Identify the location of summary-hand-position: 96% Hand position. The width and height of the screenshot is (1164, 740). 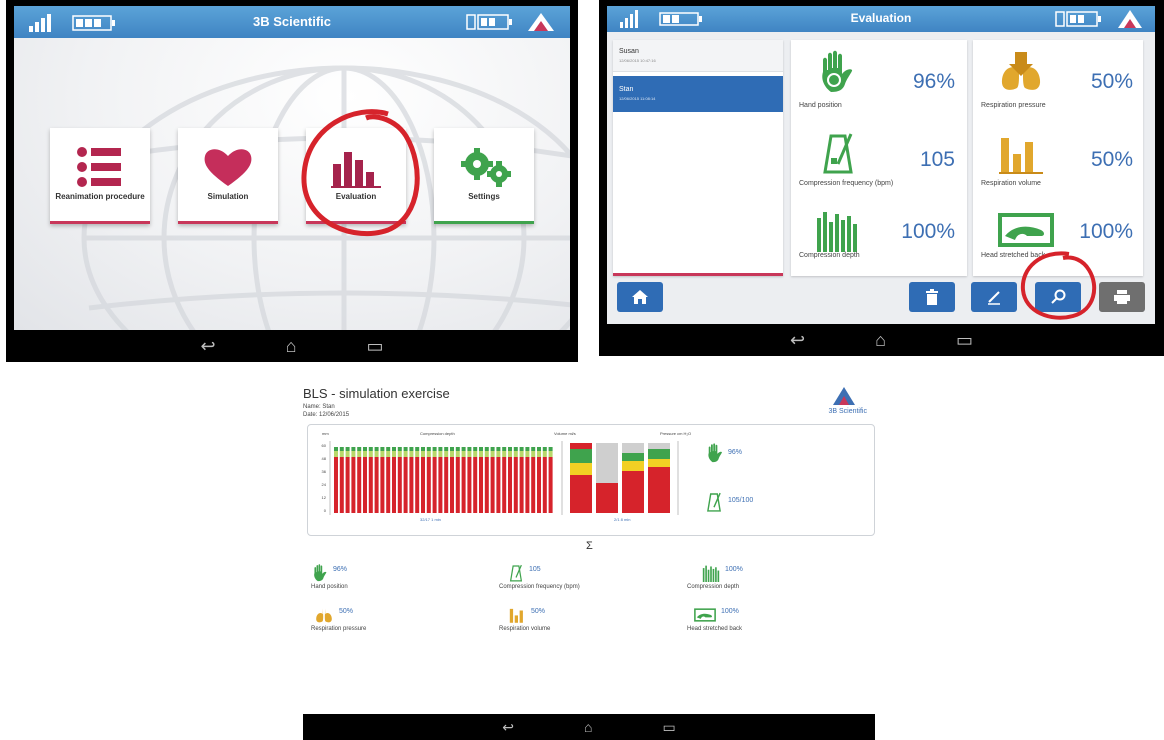
(371, 579).